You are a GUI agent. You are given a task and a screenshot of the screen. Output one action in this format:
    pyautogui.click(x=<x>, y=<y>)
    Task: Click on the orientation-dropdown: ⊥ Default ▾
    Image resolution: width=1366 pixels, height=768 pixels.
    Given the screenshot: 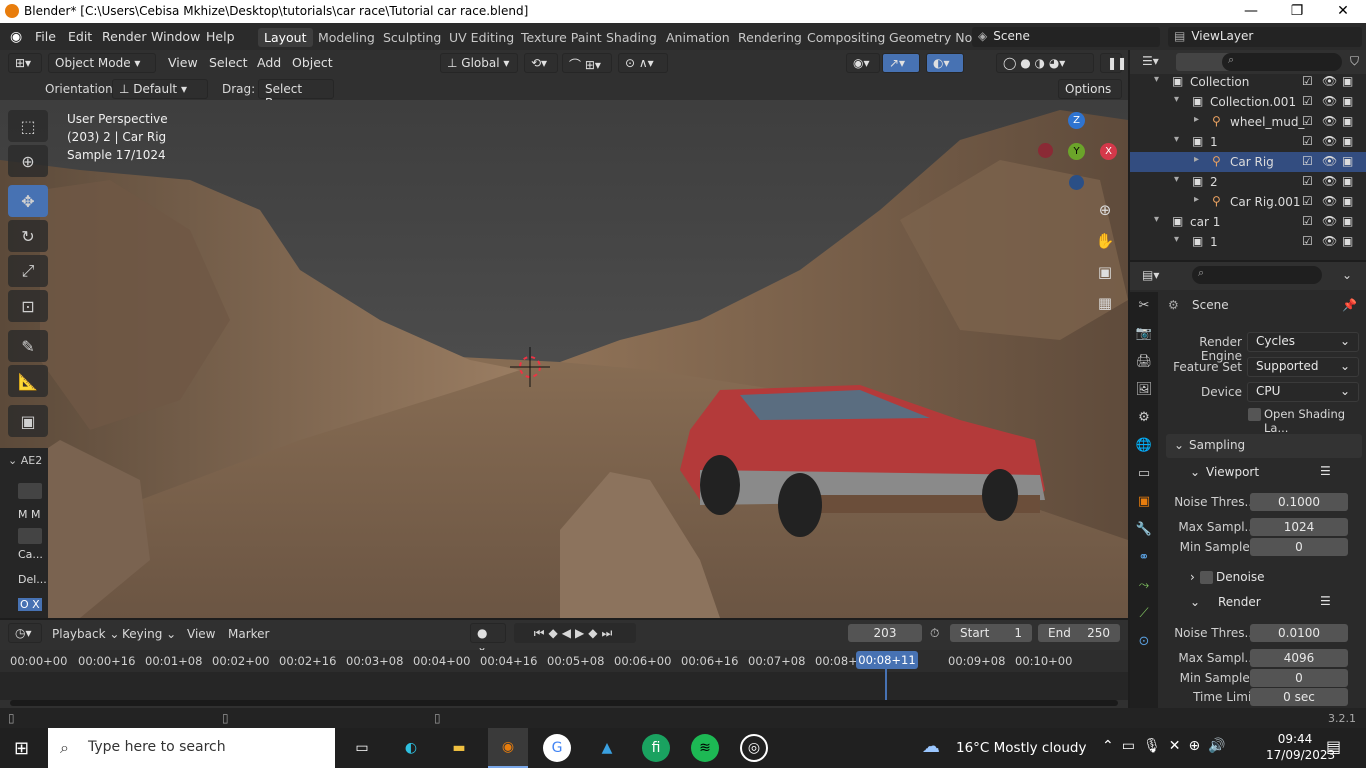 What is the action you would take?
    pyautogui.click(x=160, y=89)
    